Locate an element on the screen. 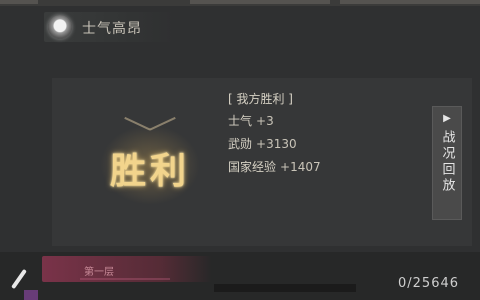 This screenshot has width=480, height=300. battle-replay-button: ▶ 战况回放 is located at coordinates (447, 163).